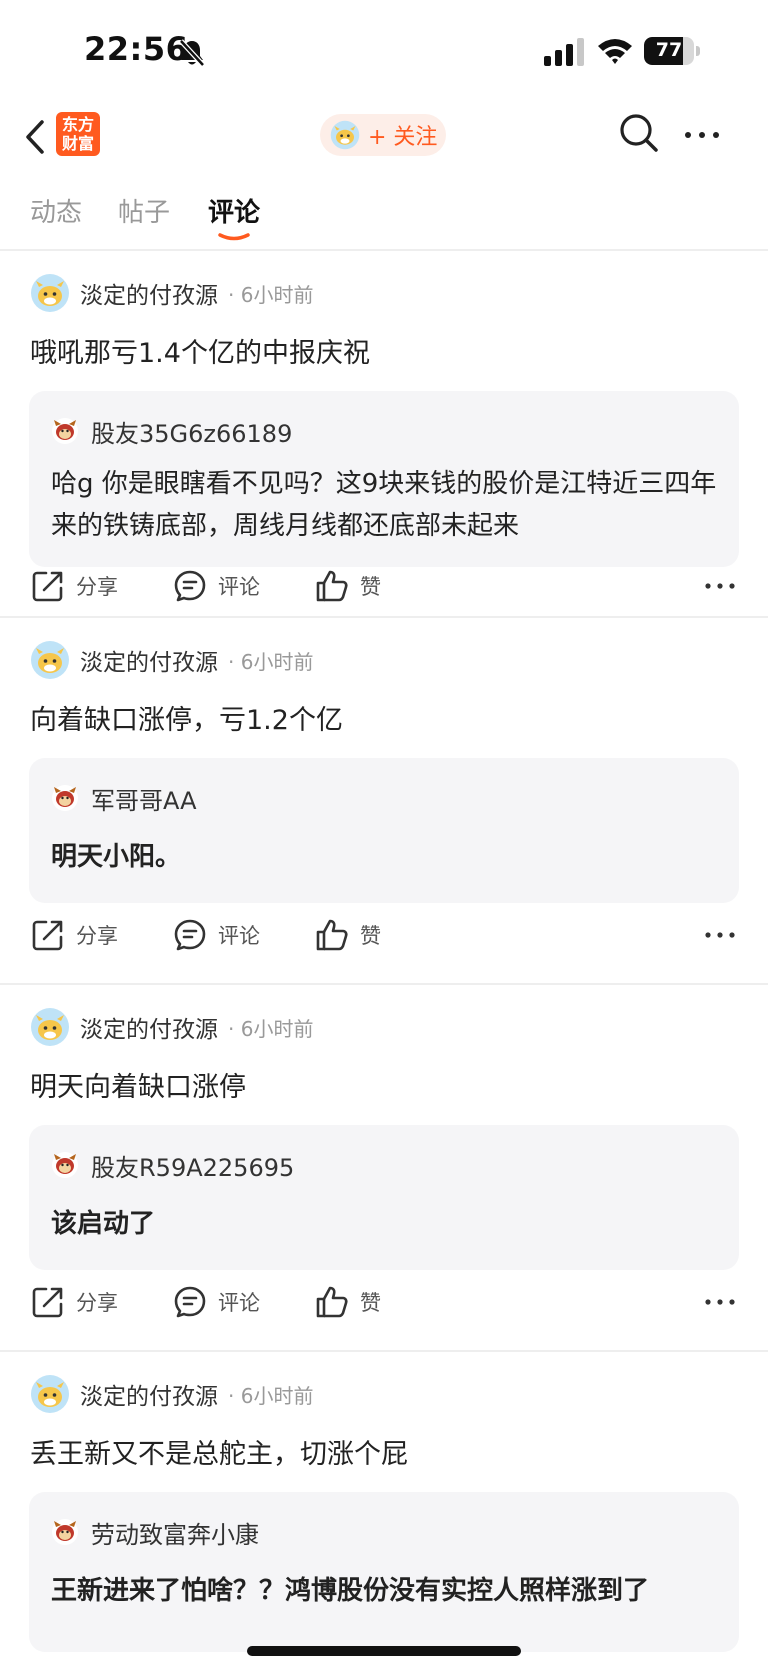 Image resolution: width=768 pixels, height=1665 pixels. Describe the element at coordinates (564, 52) in the screenshot. I see `signal-icon` at that location.